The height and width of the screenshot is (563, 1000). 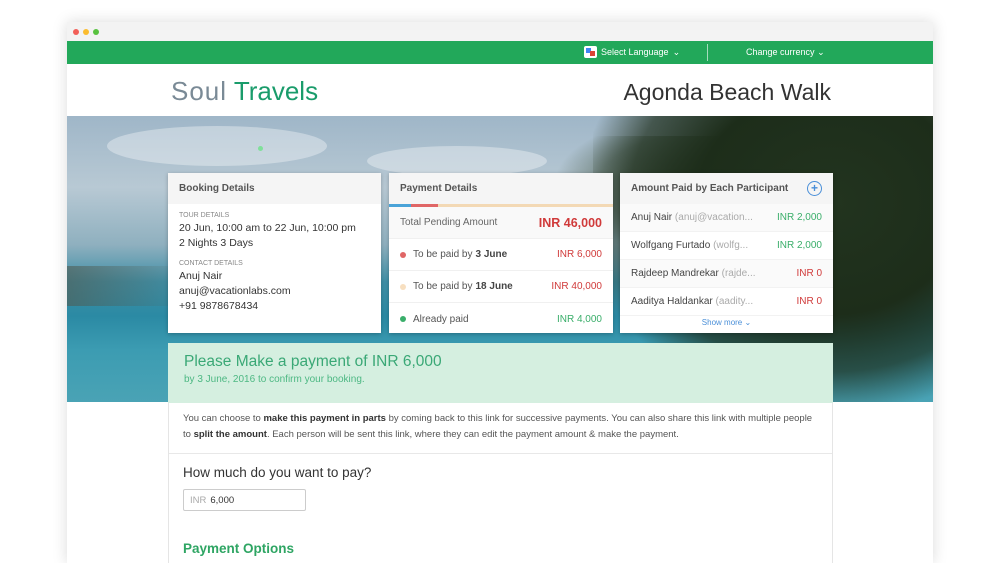 I want to click on payment-row-amount: INR 4,000, so click(x=579, y=319).